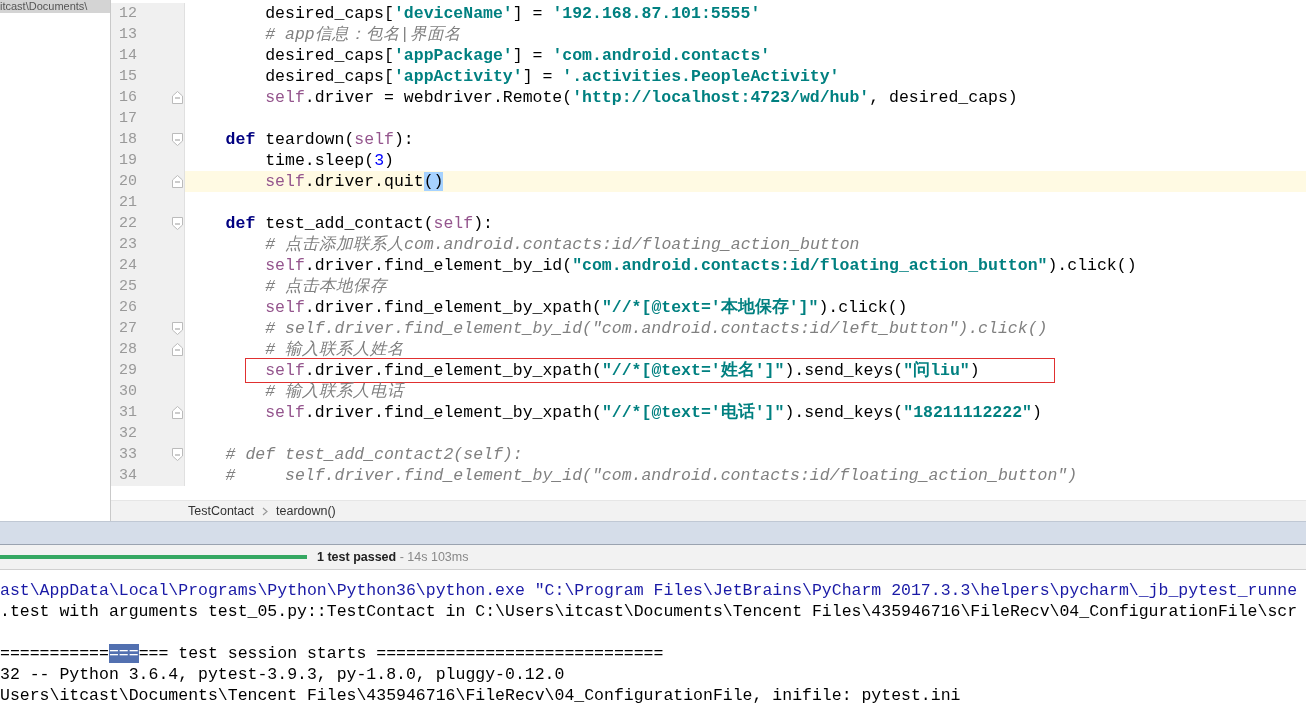 This screenshot has width=1306, height=711. Describe the element at coordinates (128, 412) in the screenshot. I see `line-number: 31` at that location.